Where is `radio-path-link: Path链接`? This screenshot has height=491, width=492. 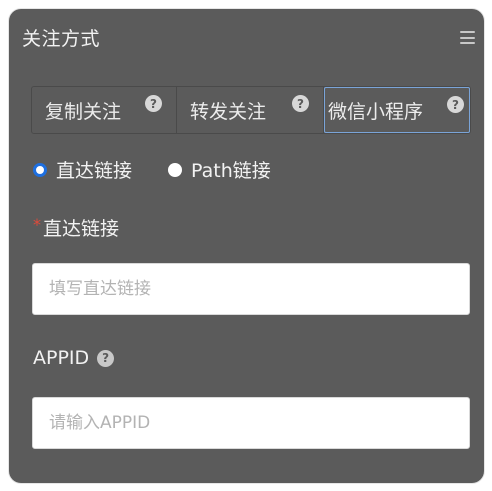 radio-path-link: Path链接 is located at coordinates (219, 169).